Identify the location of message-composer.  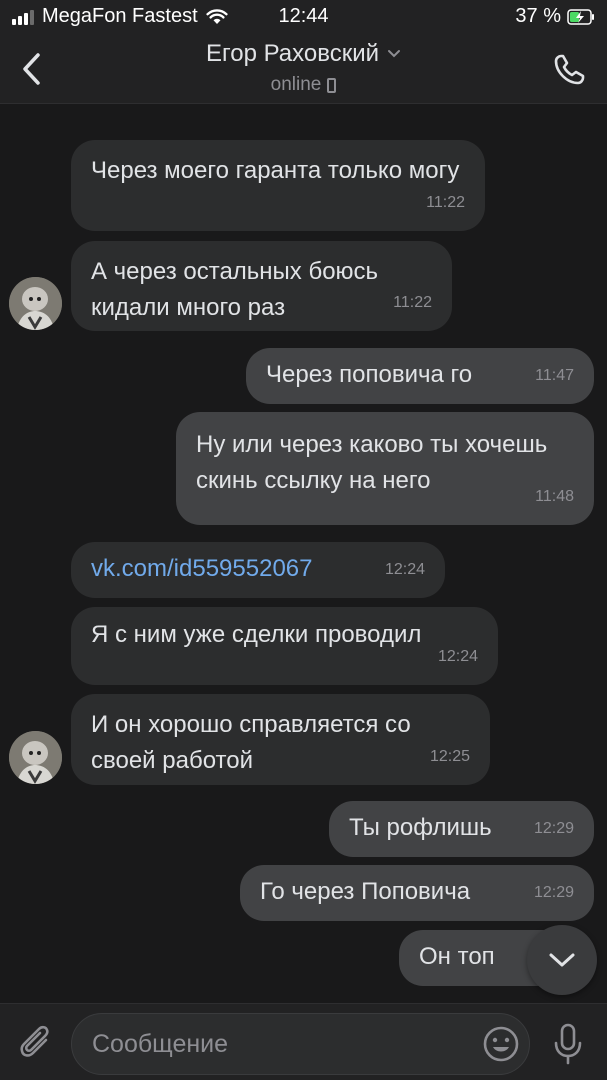
(303, 1041).